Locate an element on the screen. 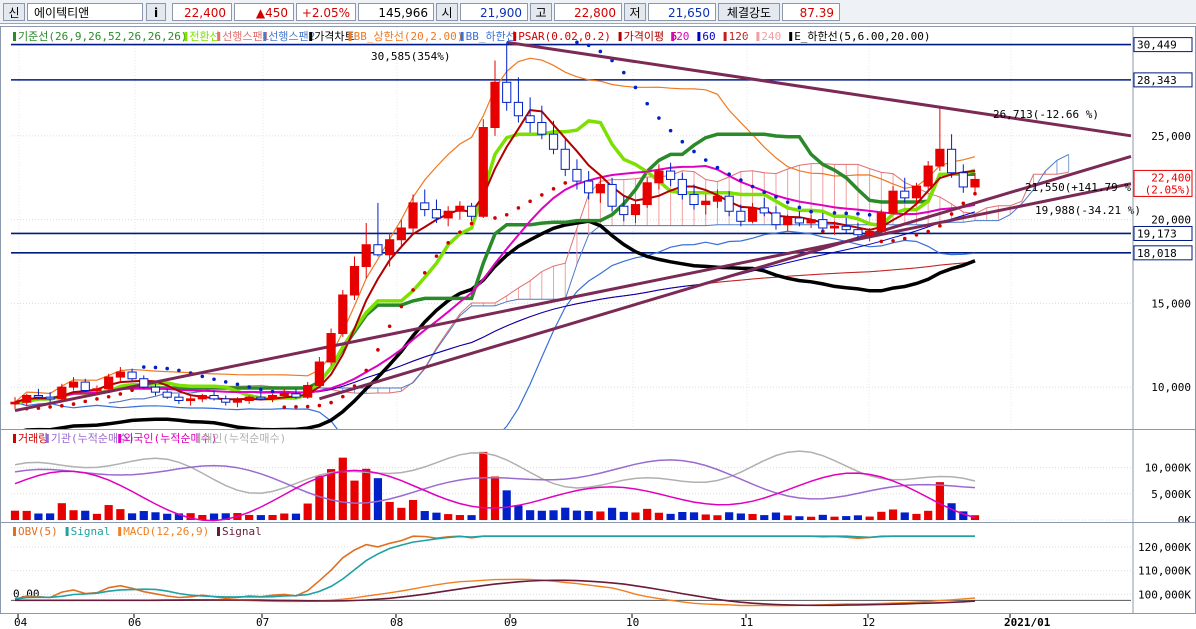 This screenshot has width=1196, height=629. price-annotation: 19,988(-34.21 %) is located at coordinates (1088, 210).